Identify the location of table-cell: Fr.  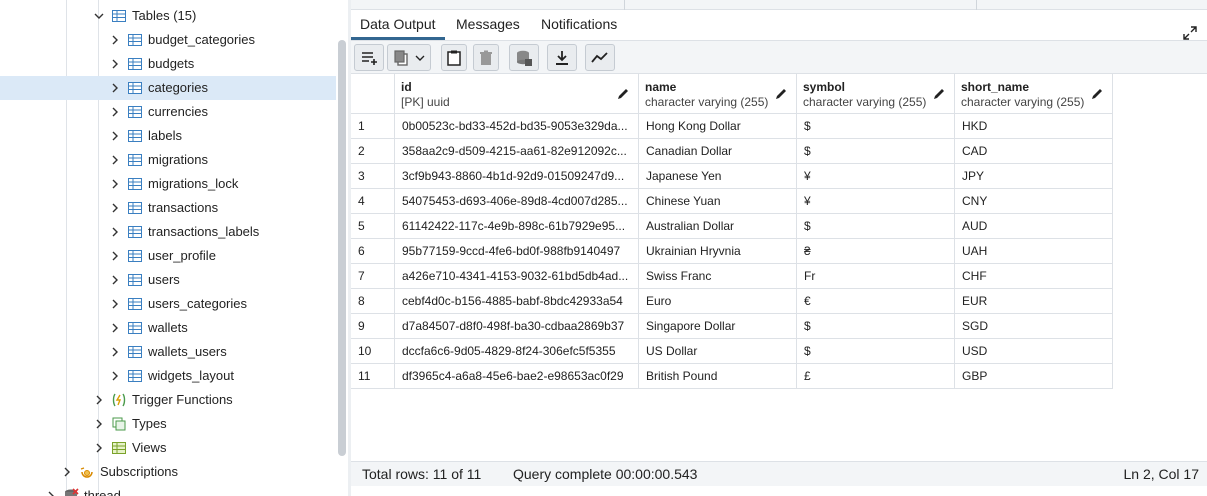
(876, 276).